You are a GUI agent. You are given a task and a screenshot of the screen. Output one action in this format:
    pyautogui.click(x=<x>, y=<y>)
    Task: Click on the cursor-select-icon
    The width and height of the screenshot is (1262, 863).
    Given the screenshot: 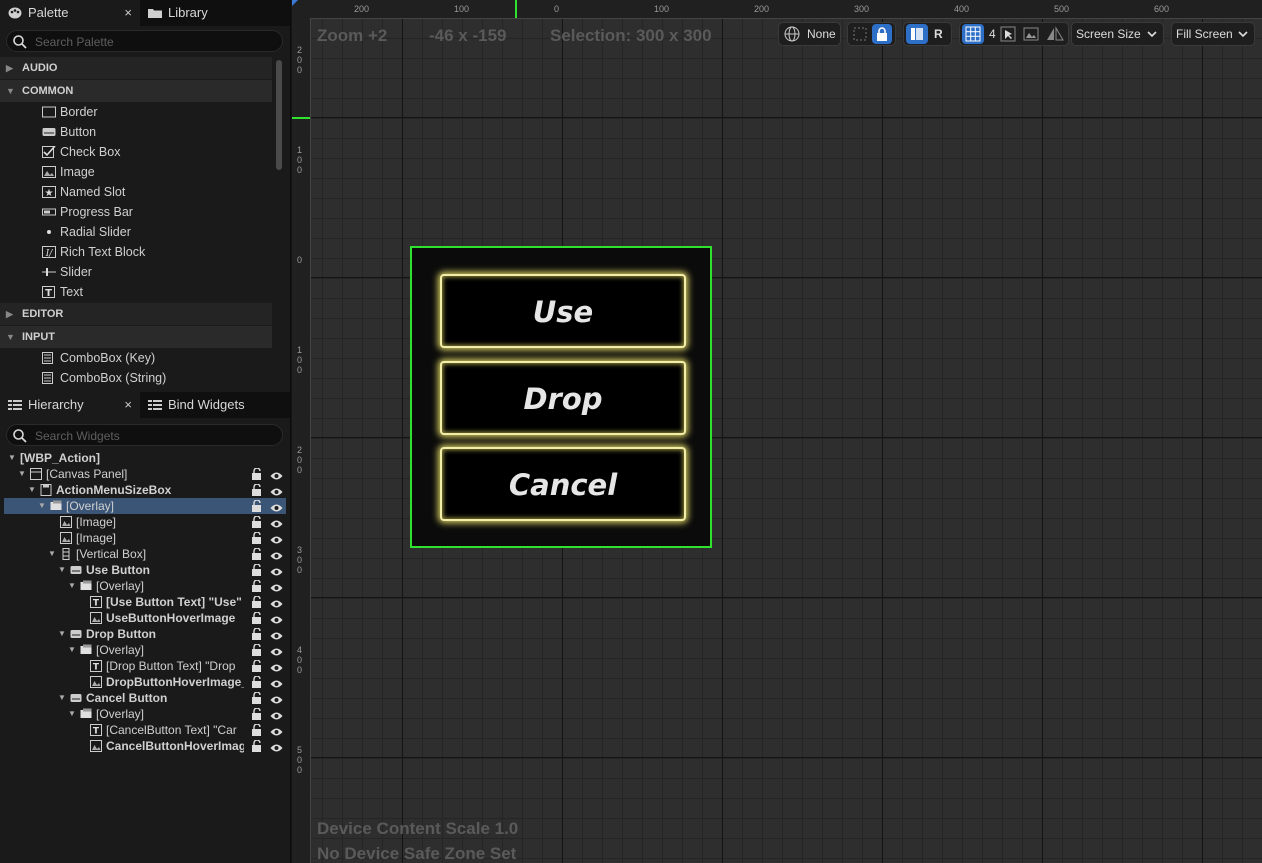 What is the action you would take?
    pyautogui.click(x=1008, y=34)
    